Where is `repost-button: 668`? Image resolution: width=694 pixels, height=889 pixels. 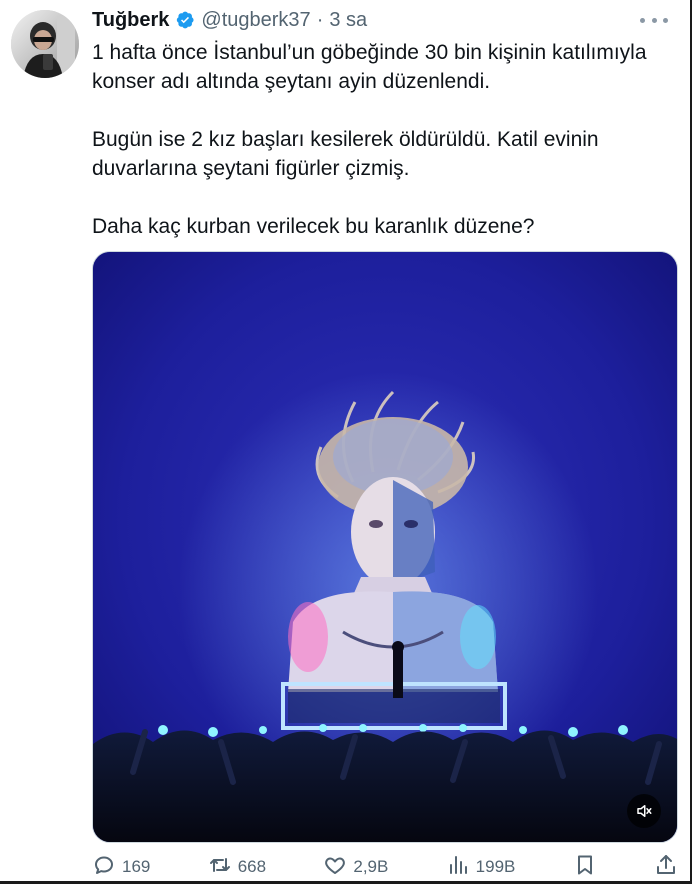
repost-button: 668 is located at coordinates (237, 867).